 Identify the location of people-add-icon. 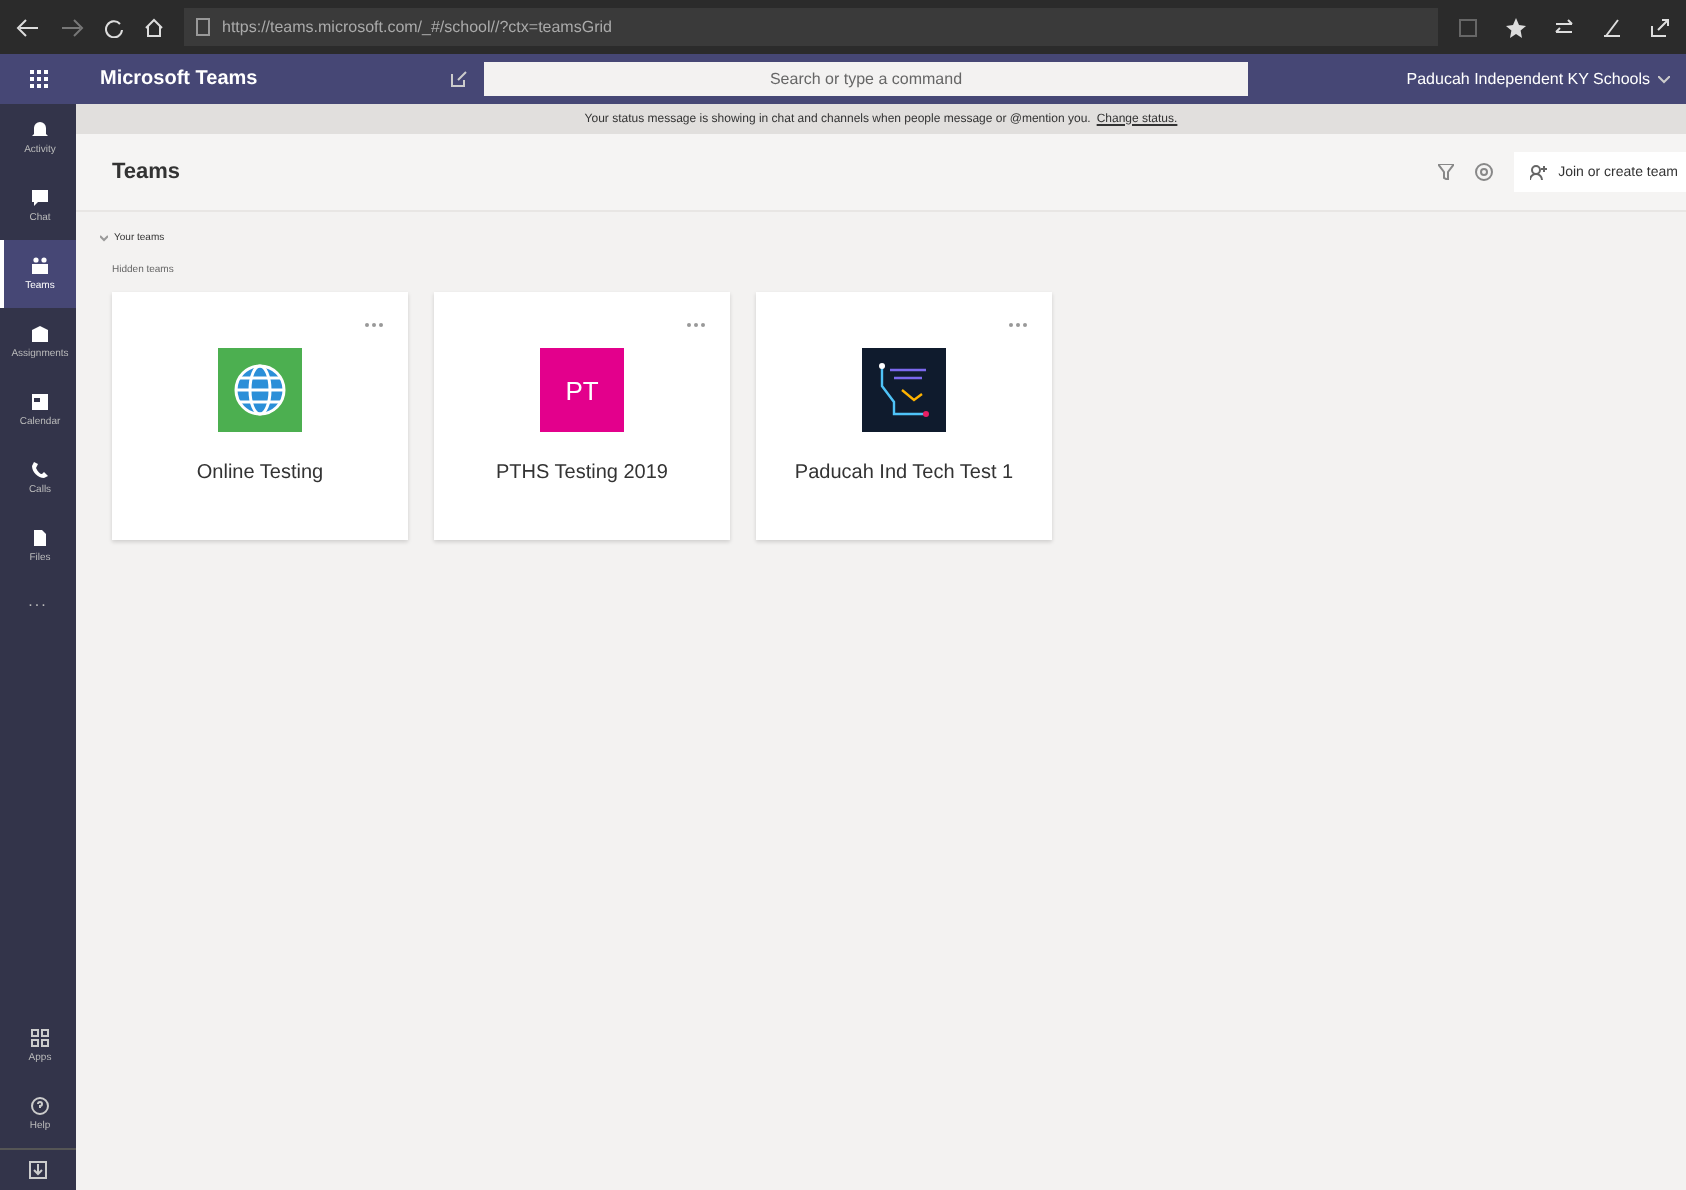
(1539, 172).